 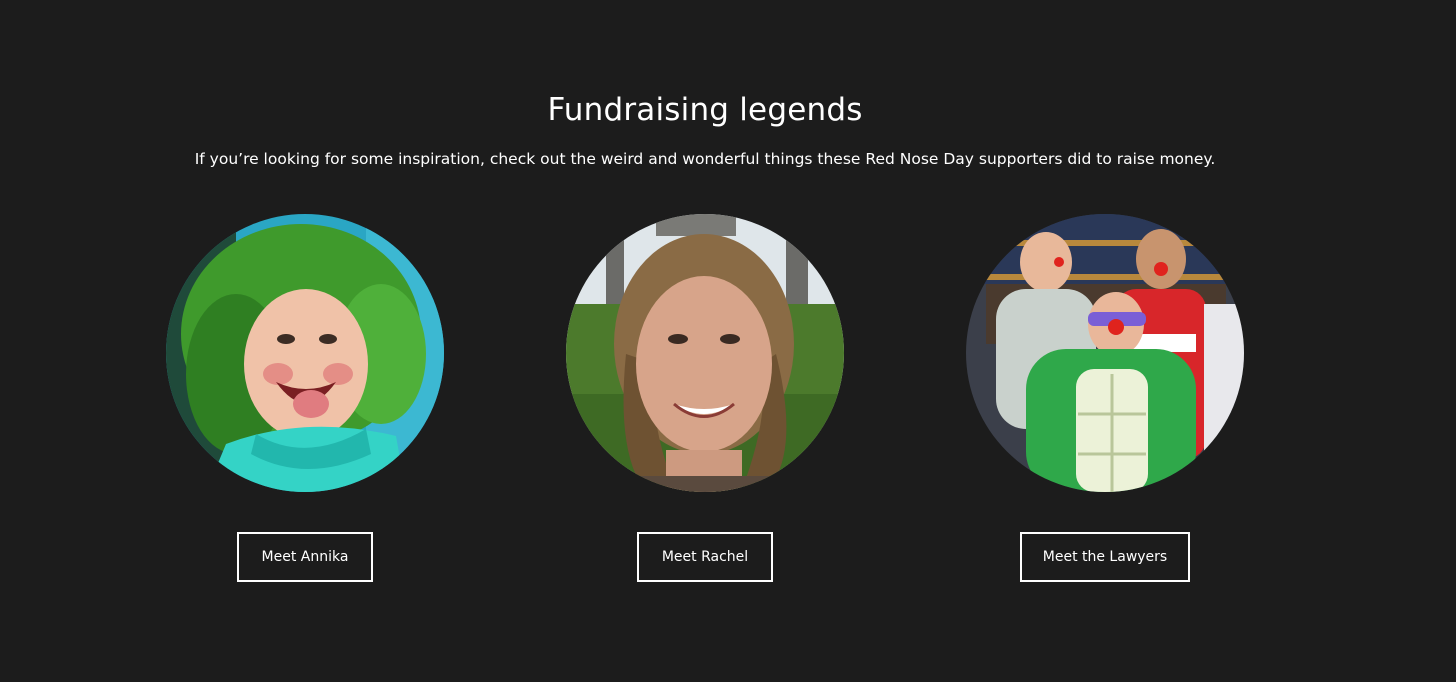 What do you see at coordinates (705, 353) in the screenshot?
I see `rachel-photo` at bounding box center [705, 353].